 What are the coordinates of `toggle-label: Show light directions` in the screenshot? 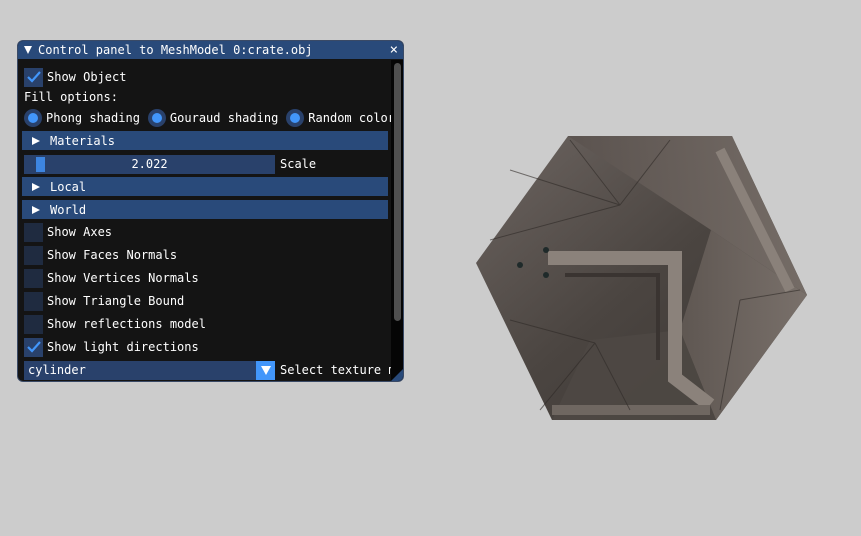 It's located at (123, 347).